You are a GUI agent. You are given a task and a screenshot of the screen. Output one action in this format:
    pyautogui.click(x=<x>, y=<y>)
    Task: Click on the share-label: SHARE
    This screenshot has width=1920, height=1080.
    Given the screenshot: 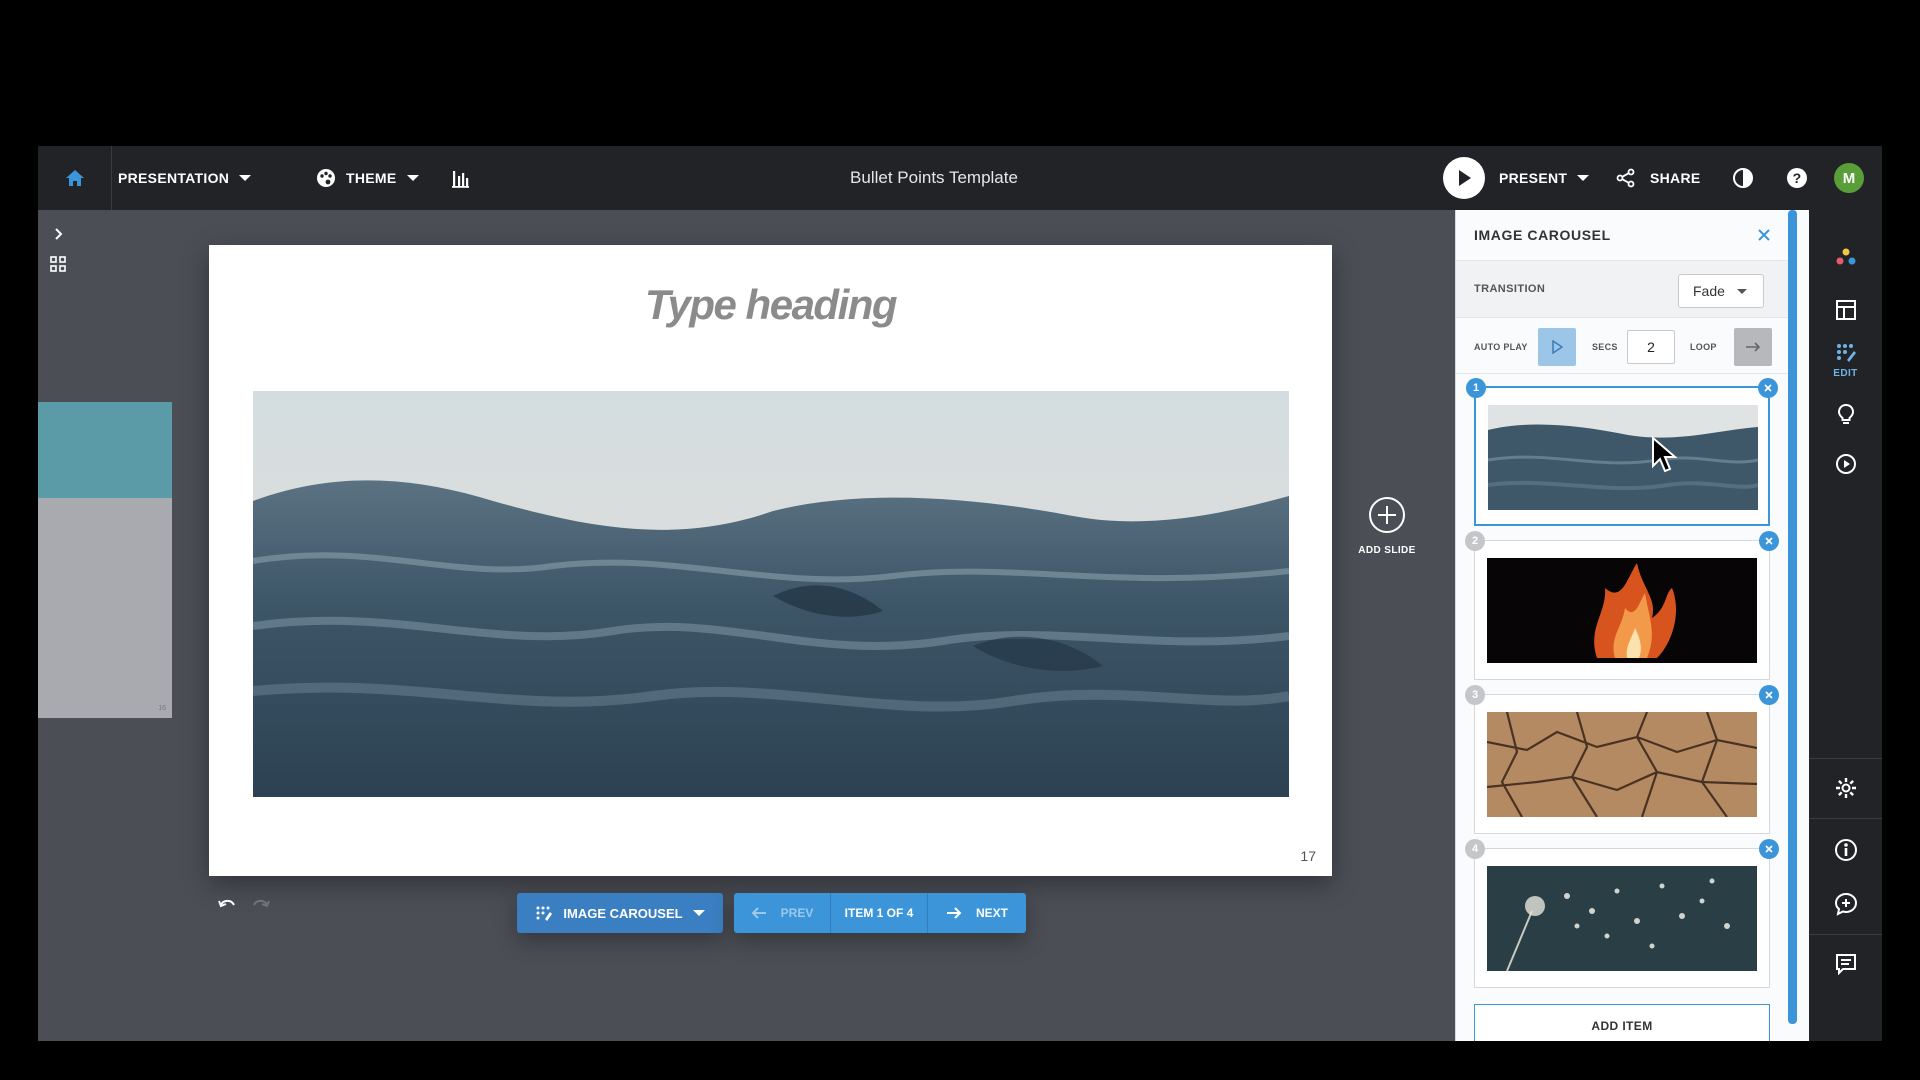 What is the action you would take?
    pyautogui.click(x=1675, y=178)
    